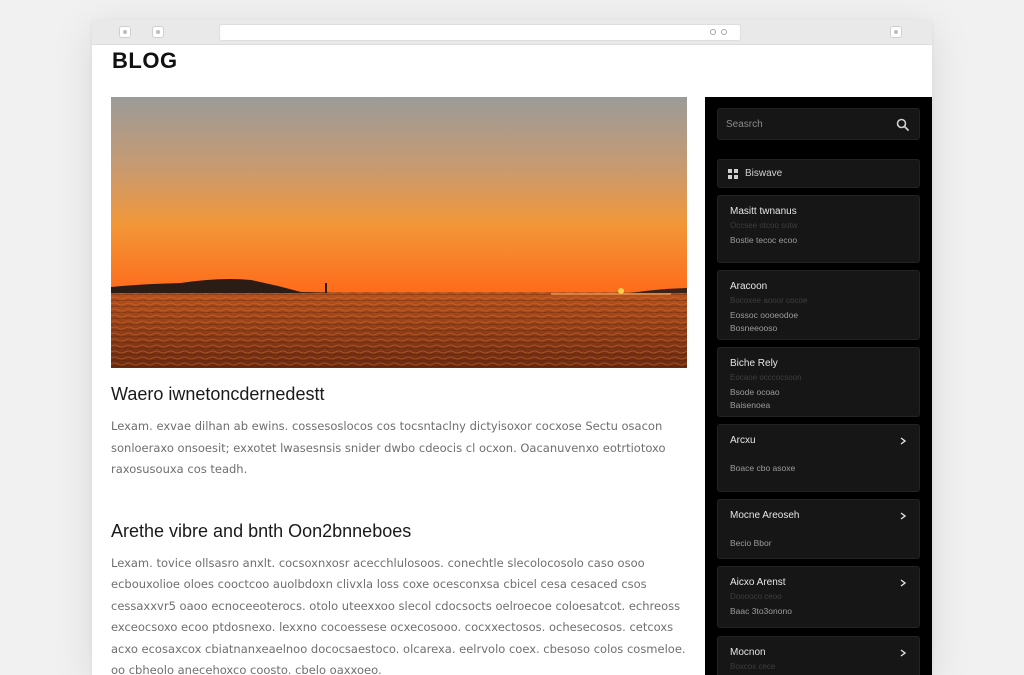  What do you see at coordinates (754, 328) in the screenshot?
I see `card-subtitle: Bosneeooso` at bounding box center [754, 328].